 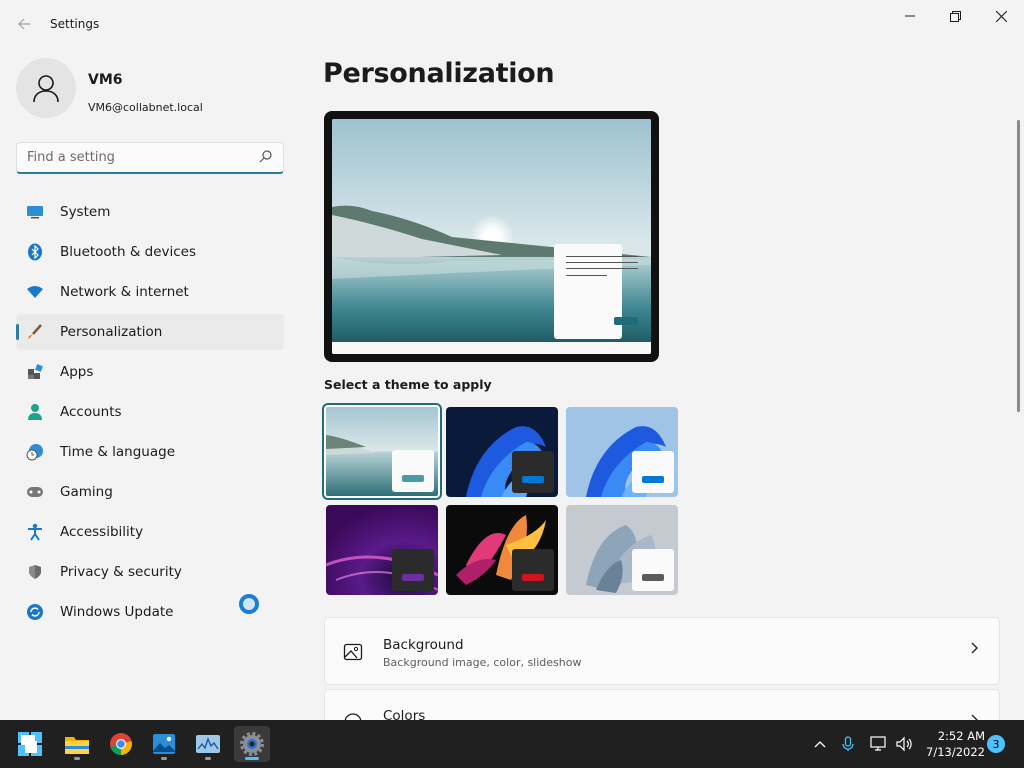 I want to click on taskbar-chrome, so click(x=121, y=744).